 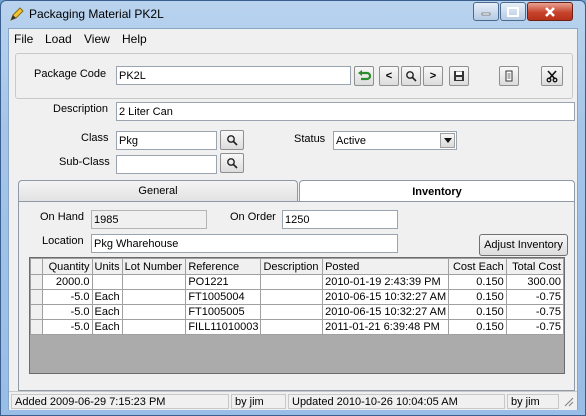 I want to click on print-button, so click(x=509, y=76).